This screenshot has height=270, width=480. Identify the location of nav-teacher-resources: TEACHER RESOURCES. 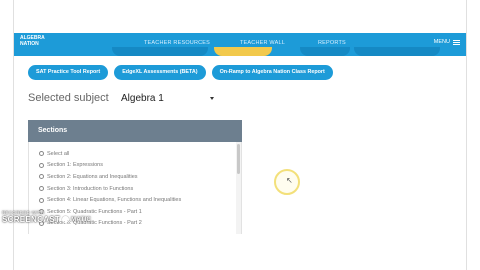
(177, 43).